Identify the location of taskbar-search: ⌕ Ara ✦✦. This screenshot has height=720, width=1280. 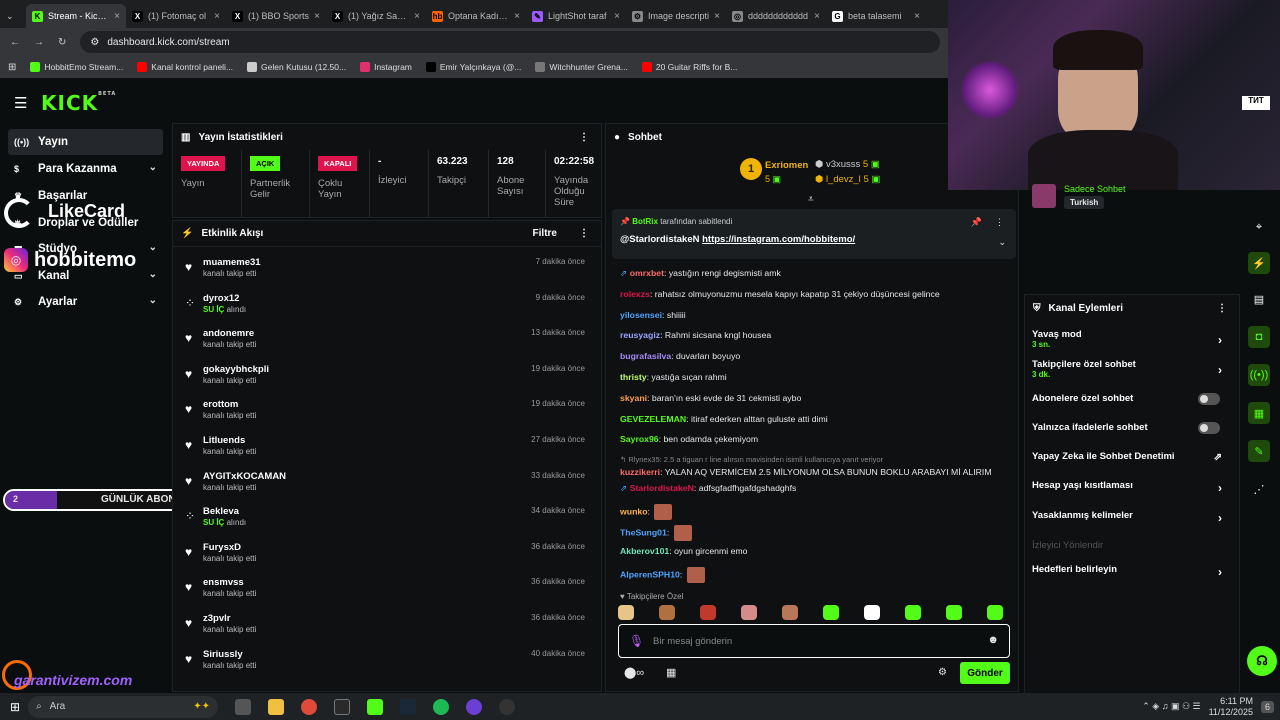
(123, 706).